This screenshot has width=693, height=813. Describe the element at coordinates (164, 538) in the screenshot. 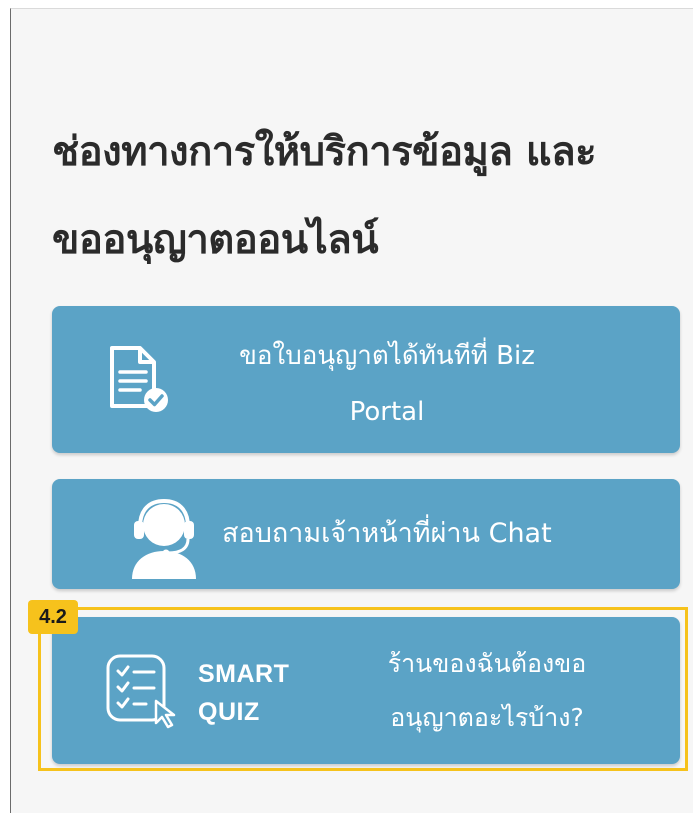

I see `headset-agent-icon` at that location.